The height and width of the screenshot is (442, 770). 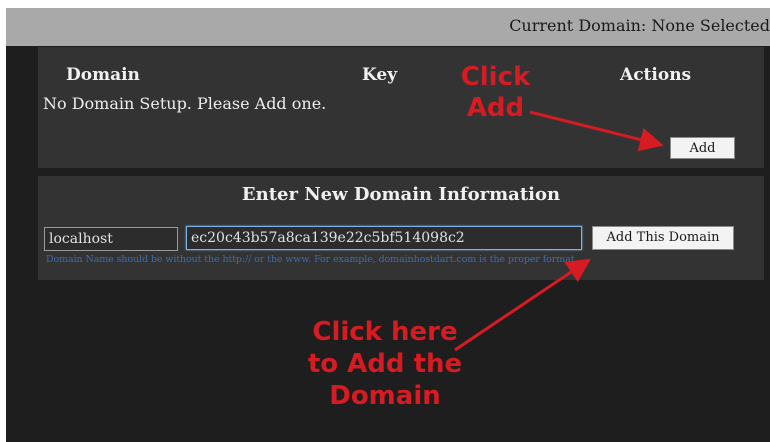 What do you see at coordinates (656, 75) in the screenshot?
I see `column-header-actions: Actions` at bounding box center [656, 75].